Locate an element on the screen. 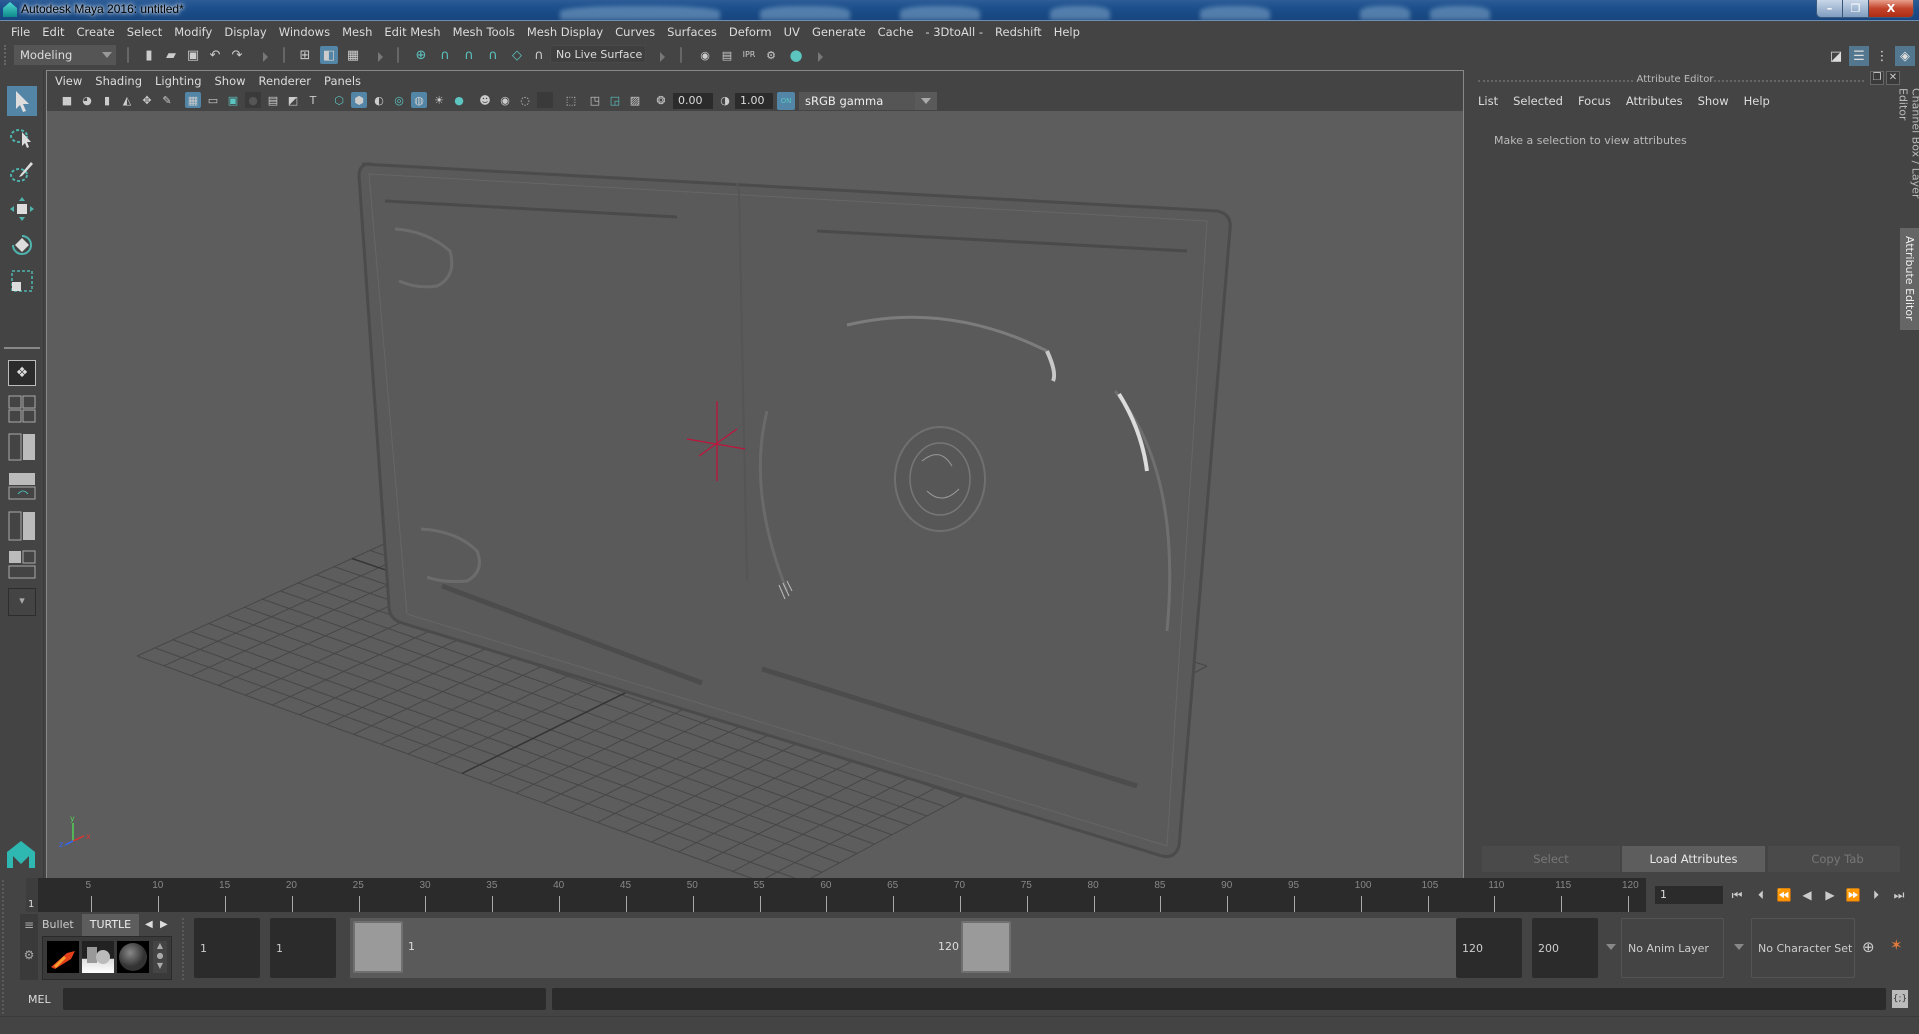  anim-layer-dropdown: No Anim Layer is located at coordinates (1672, 948).